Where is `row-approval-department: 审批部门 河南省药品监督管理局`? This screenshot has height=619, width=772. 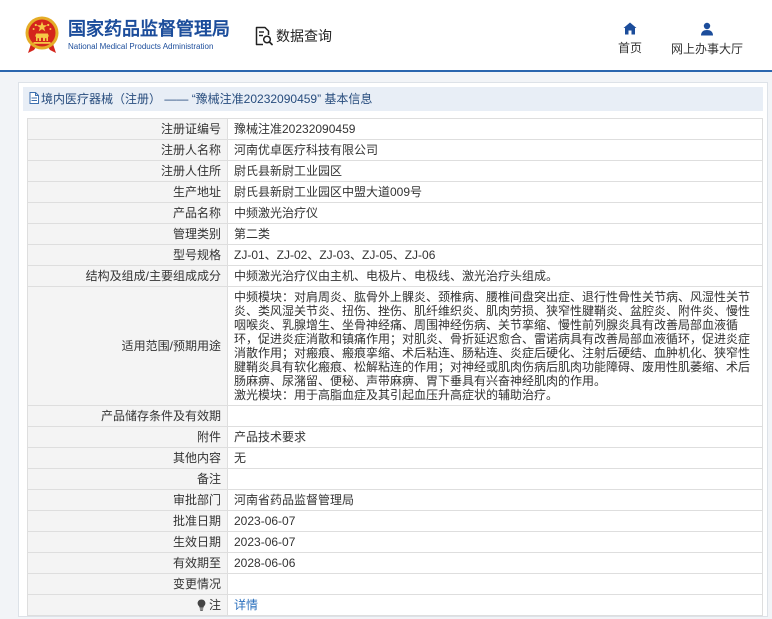 row-approval-department: 审批部门 河南省药品监督管理局 is located at coordinates (395, 500).